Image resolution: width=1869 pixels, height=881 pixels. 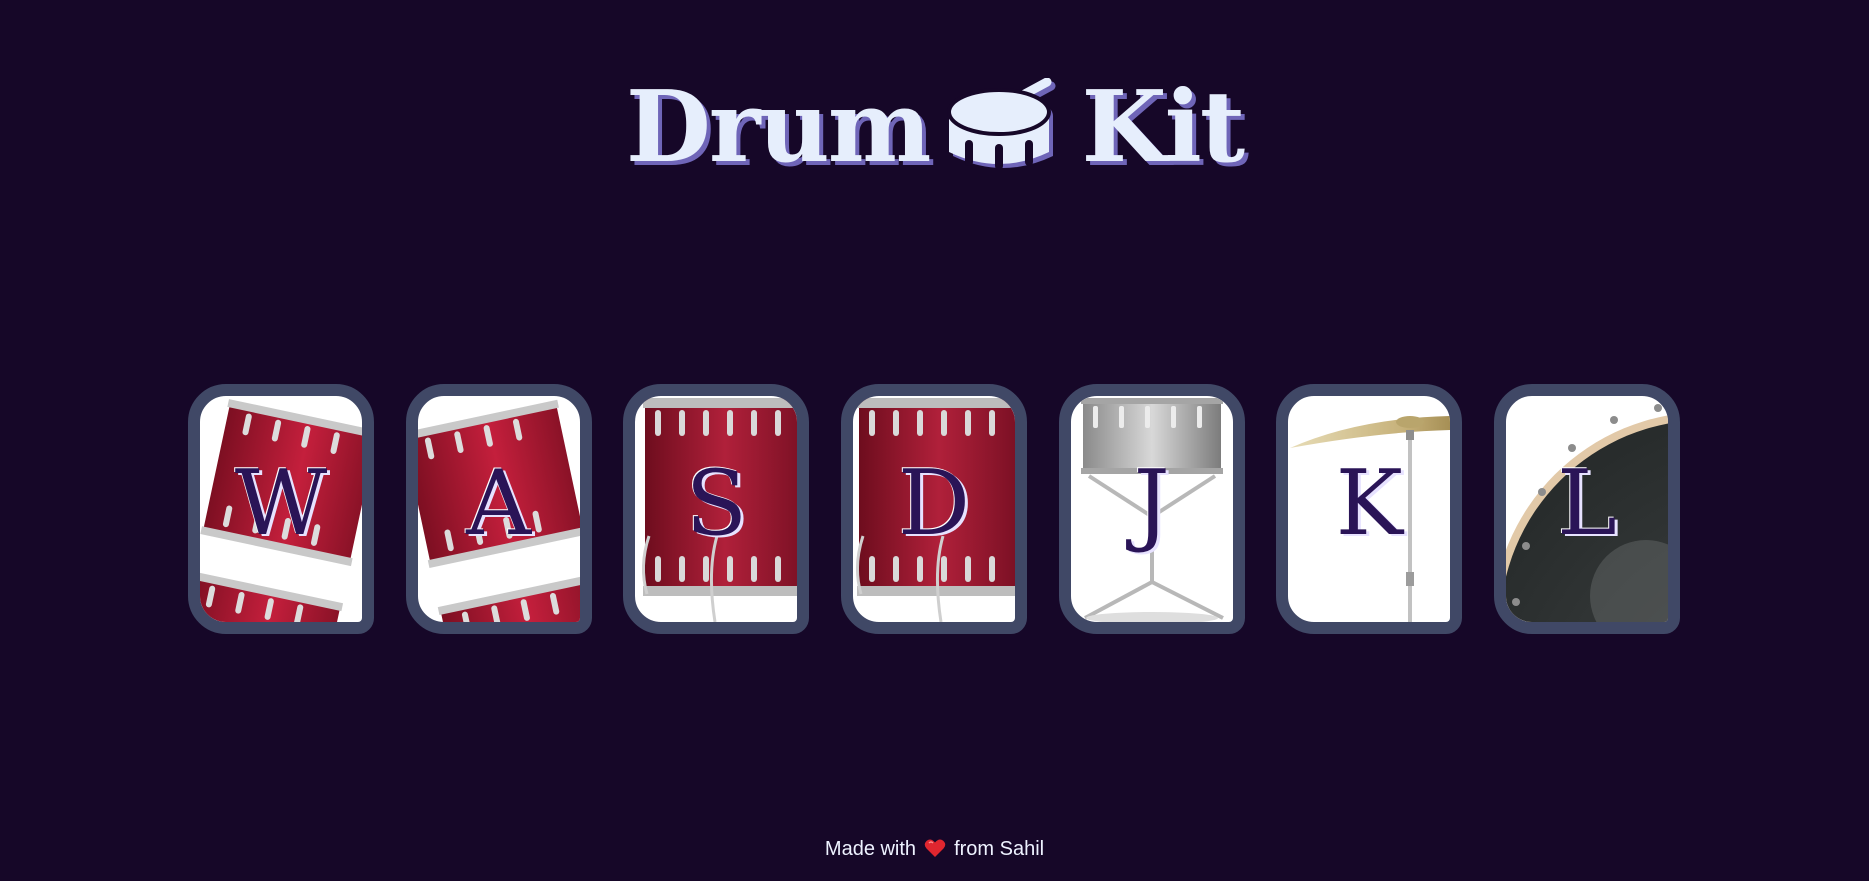 I want to click on drum-key-d: D, so click(x=933, y=509).